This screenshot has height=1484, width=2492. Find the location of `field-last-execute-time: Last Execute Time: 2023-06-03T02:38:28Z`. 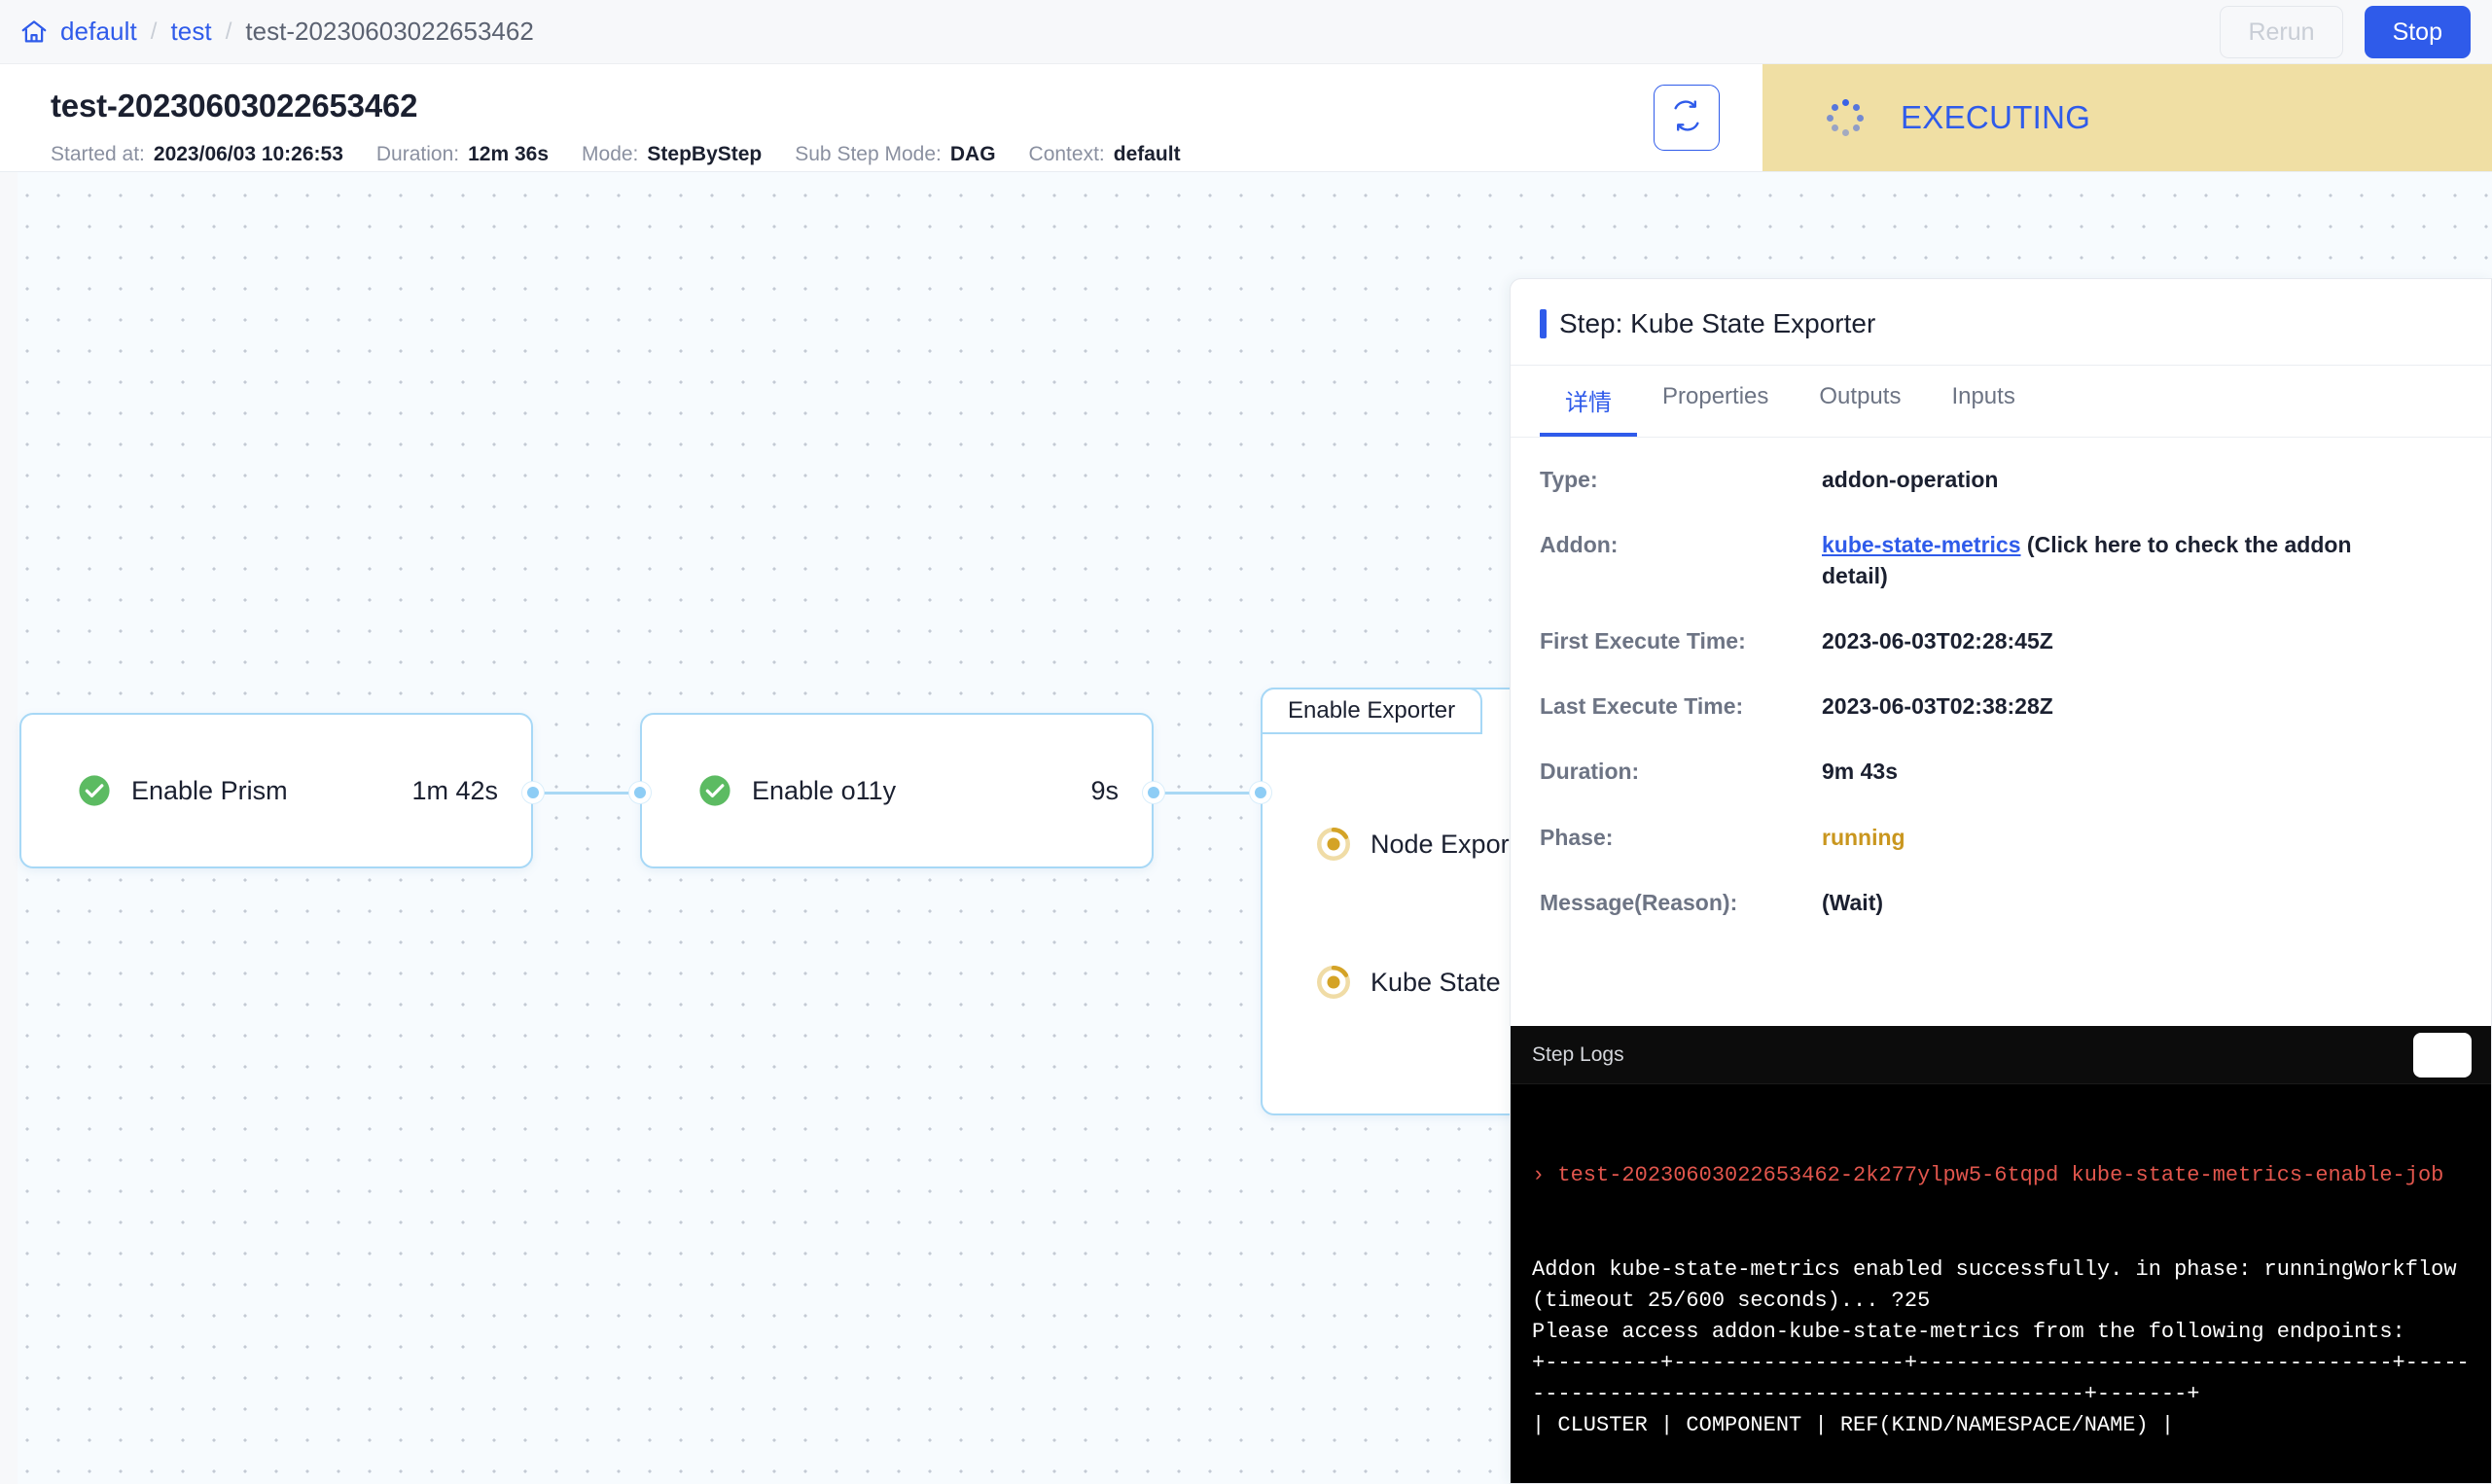

field-last-execute-time: Last Execute Time: 2023-06-03T02:38:28Z is located at coordinates (2001, 707).